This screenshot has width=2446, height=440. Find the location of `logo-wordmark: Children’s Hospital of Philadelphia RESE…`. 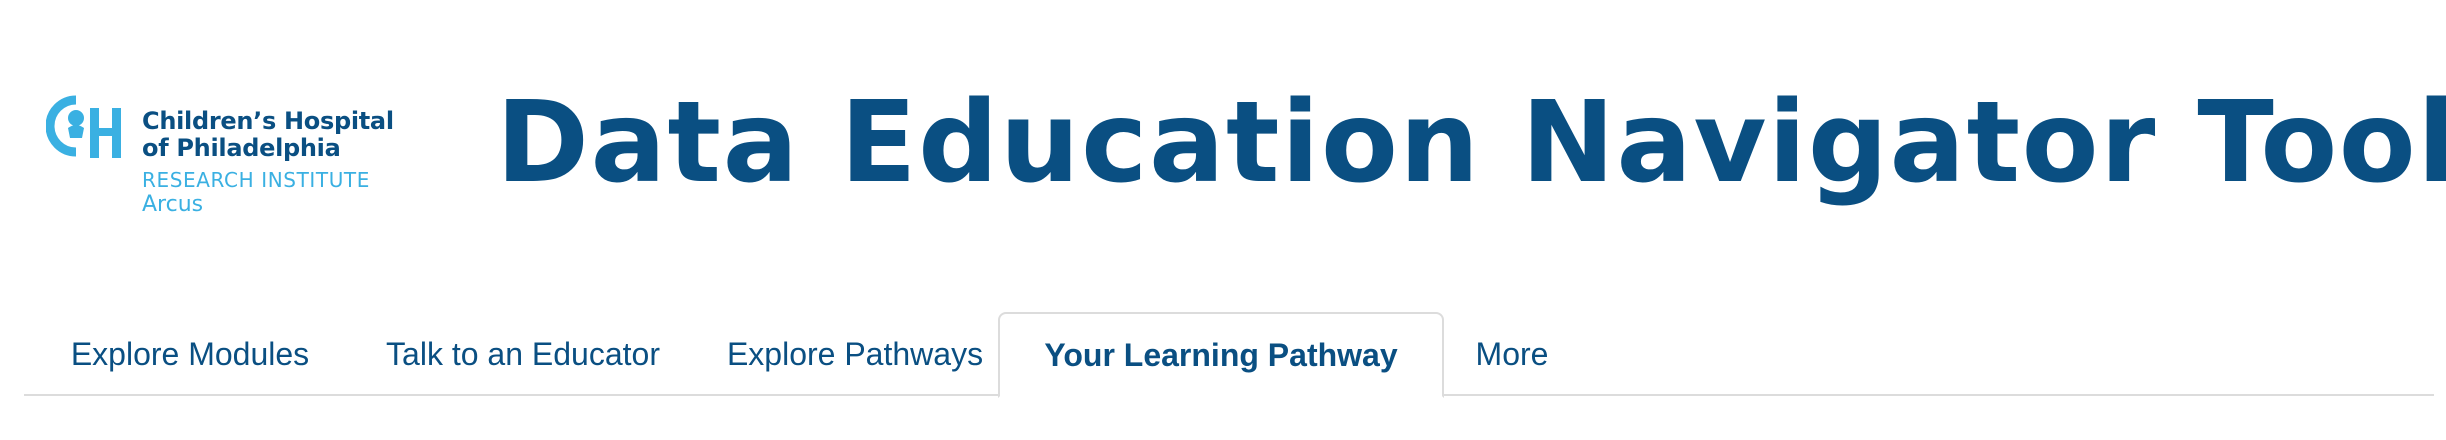

logo-wordmark: Children’s Hospital of Philadelphia RESE… is located at coordinates (268, 163).